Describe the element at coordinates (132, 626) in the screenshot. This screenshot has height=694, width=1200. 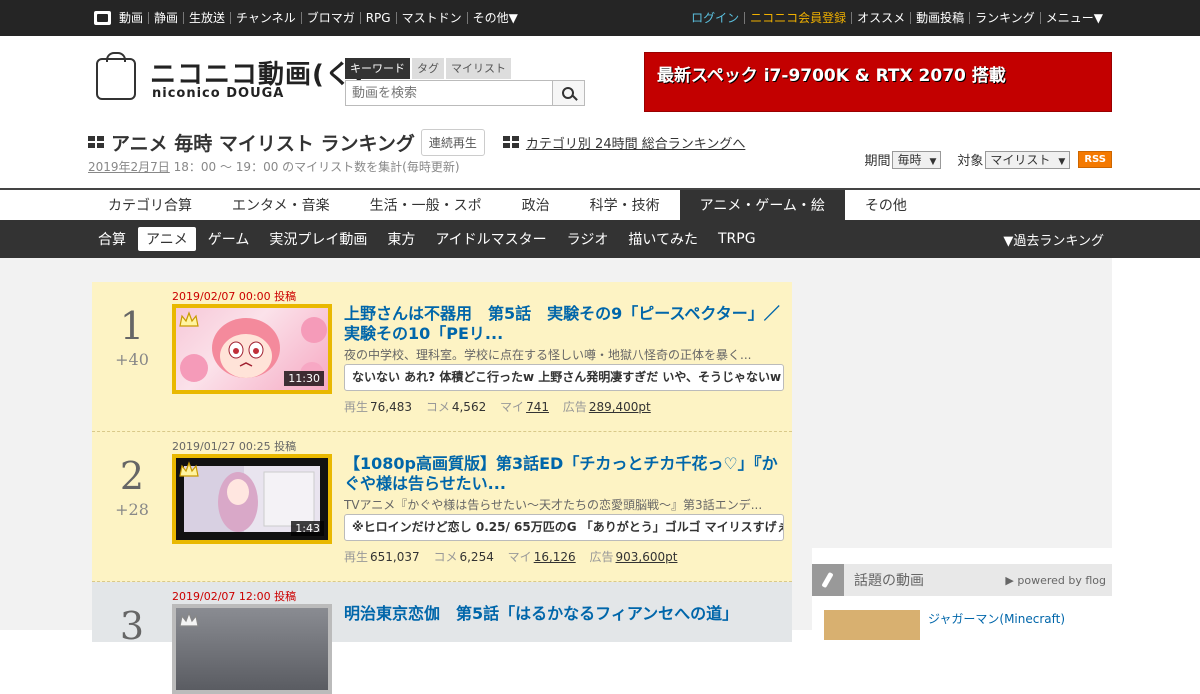
I see `rank-number: 3` at that location.